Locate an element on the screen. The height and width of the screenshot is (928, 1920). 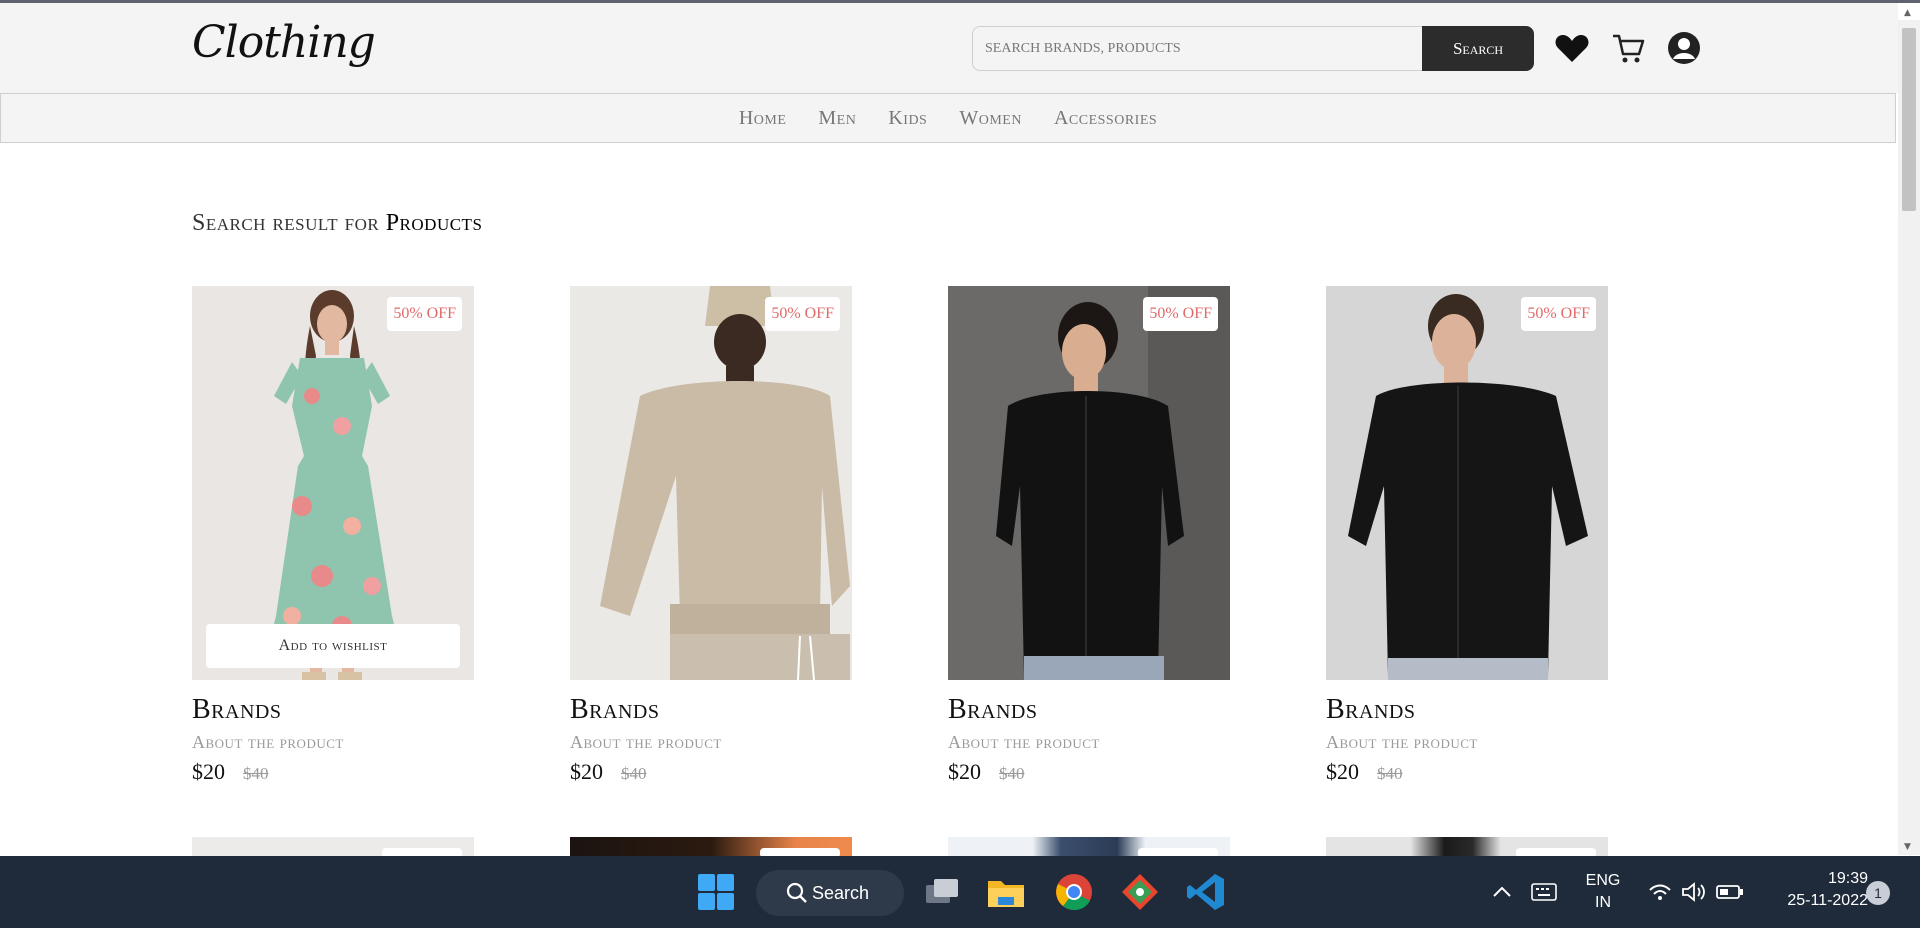
search-bar: Search is located at coordinates (1253, 48).